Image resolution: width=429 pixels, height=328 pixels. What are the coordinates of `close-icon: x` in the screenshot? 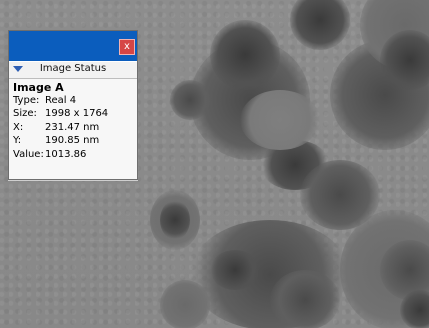 It's located at (127, 46).